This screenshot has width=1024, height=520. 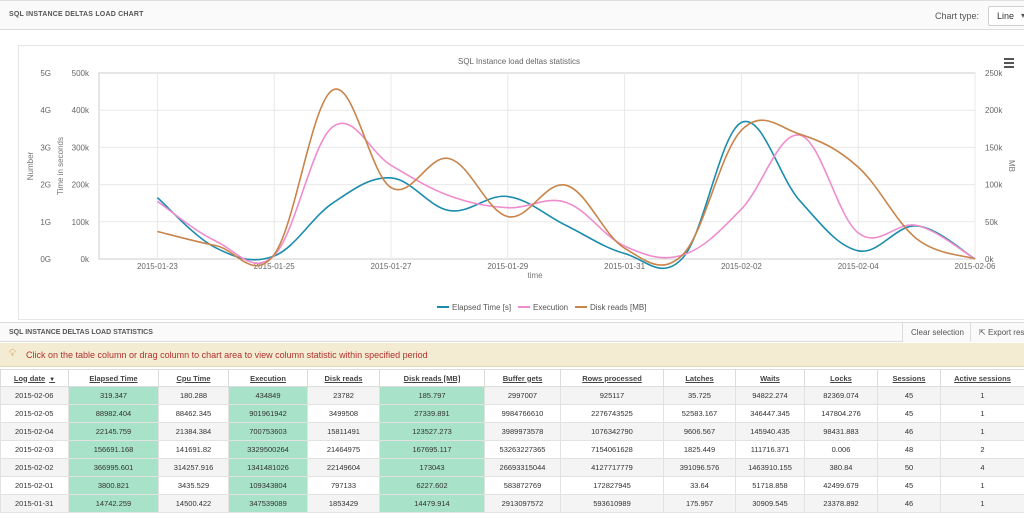 I want to click on table-cell: 1076342790, so click(x=612, y=431).